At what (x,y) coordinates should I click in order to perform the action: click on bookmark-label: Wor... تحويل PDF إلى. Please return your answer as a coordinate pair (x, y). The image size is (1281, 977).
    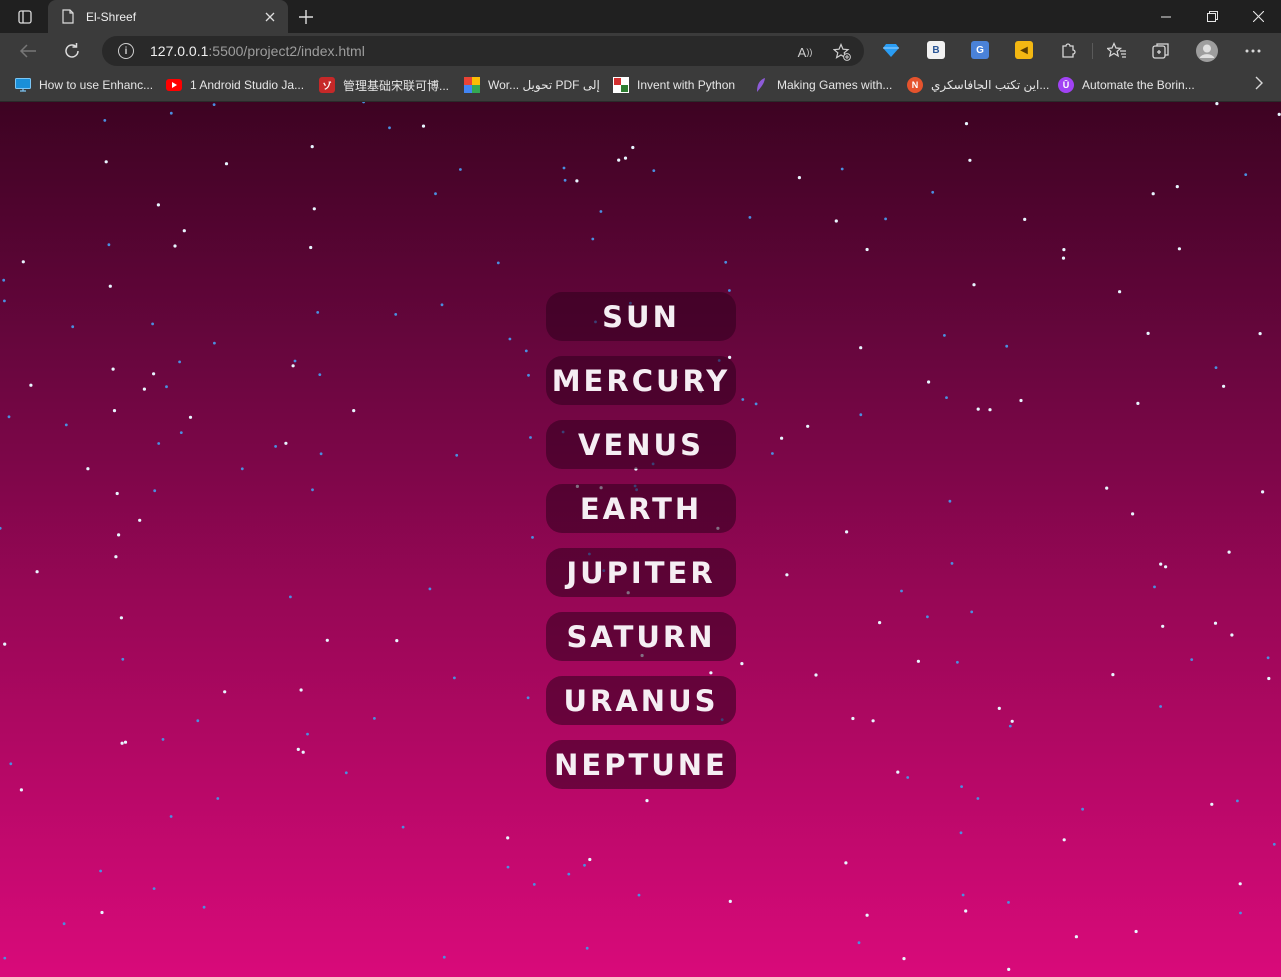
    Looking at the image, I should click on (544, 85).